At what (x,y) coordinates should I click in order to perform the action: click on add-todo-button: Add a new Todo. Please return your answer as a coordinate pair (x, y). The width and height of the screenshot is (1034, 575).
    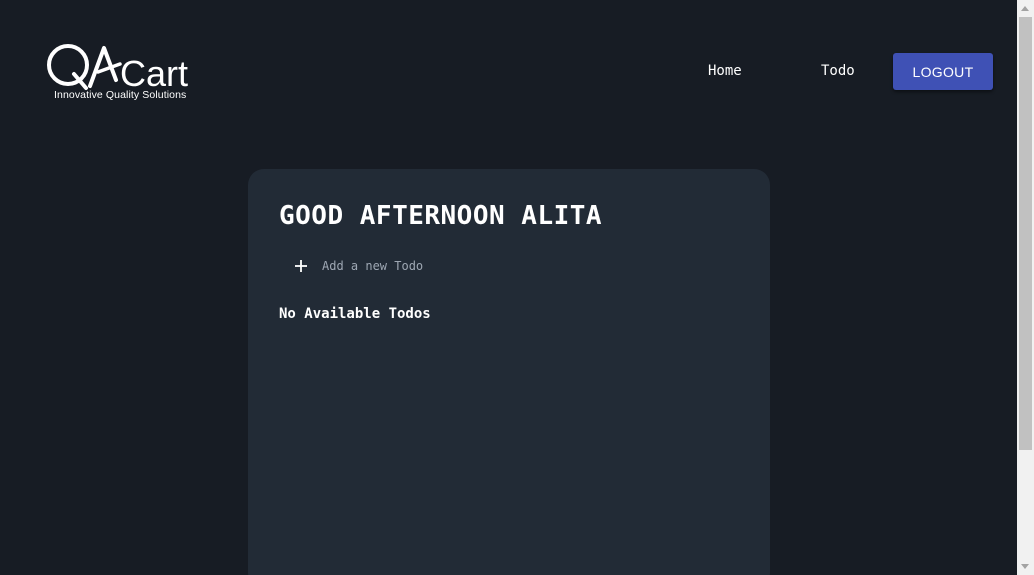
    Looking at the image, I should click on (358, 266).